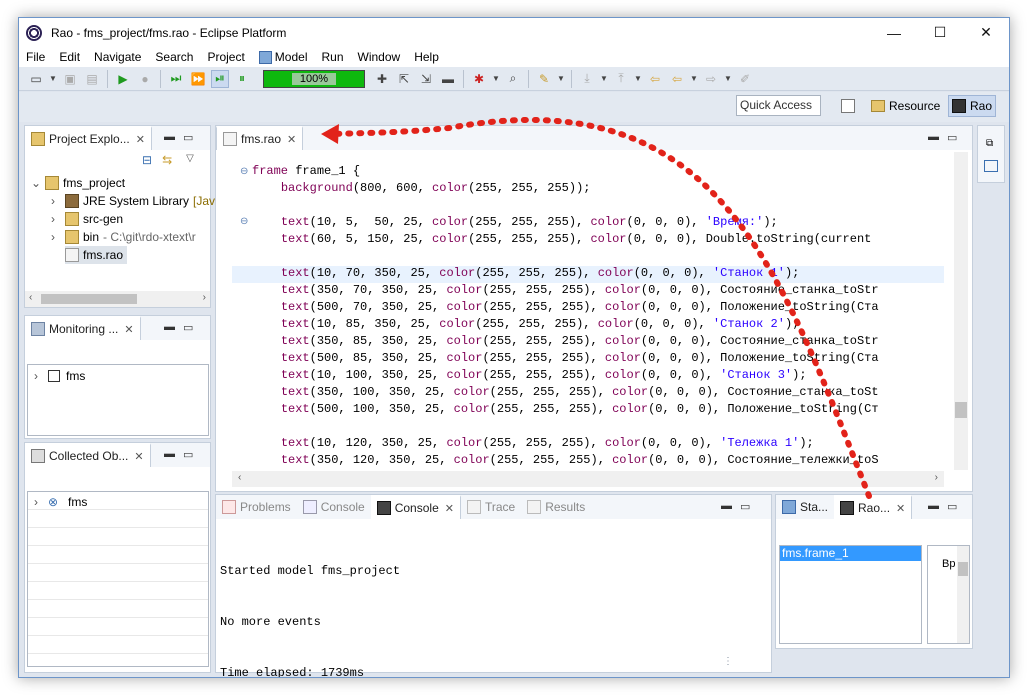 This screenshot has width=1031, height=700. Describe the element at coordinates (92, 79) in the screenshot. I see `save-all-icon: ▤` at that location.